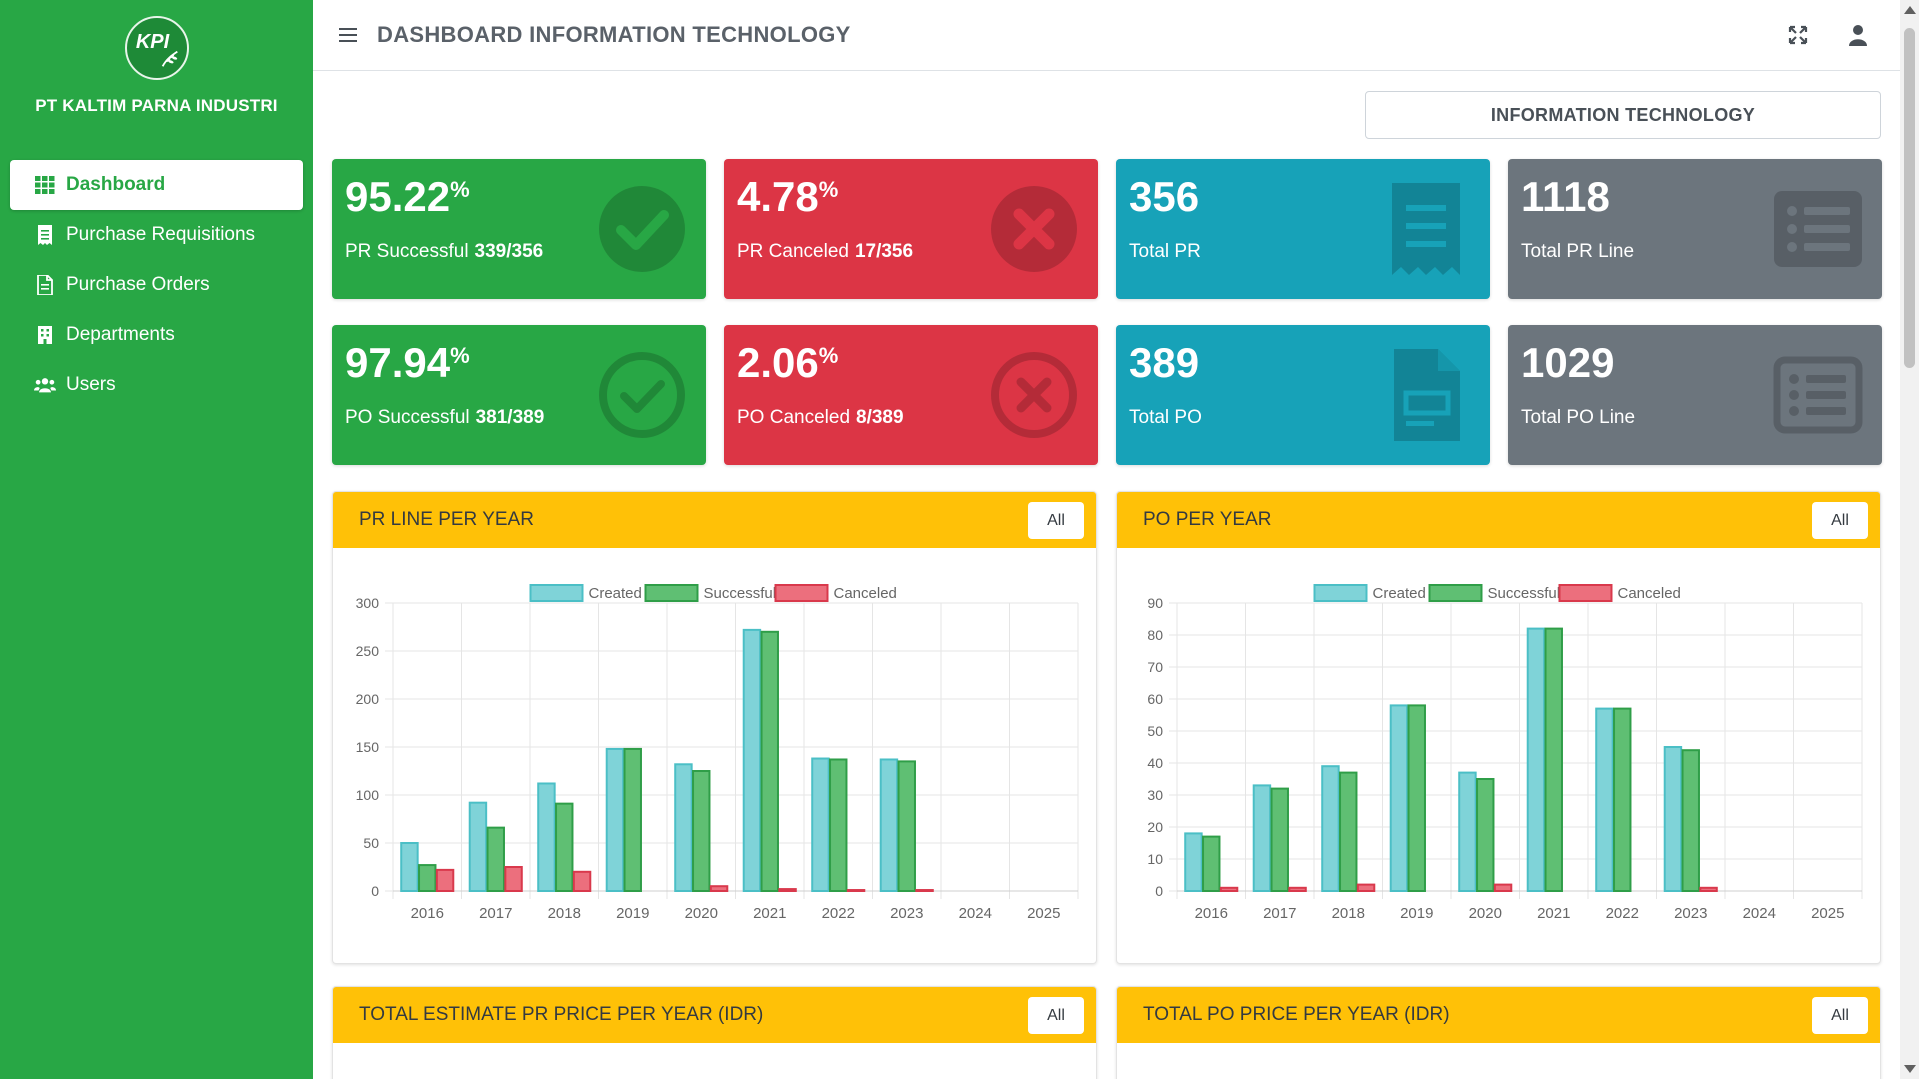 The width and height of the screenshot is (1919, 1079). What do you see at coordinates (156, 48) in the screenshot?
I see `company-logo: KPI` at bounding box center [156, 48].